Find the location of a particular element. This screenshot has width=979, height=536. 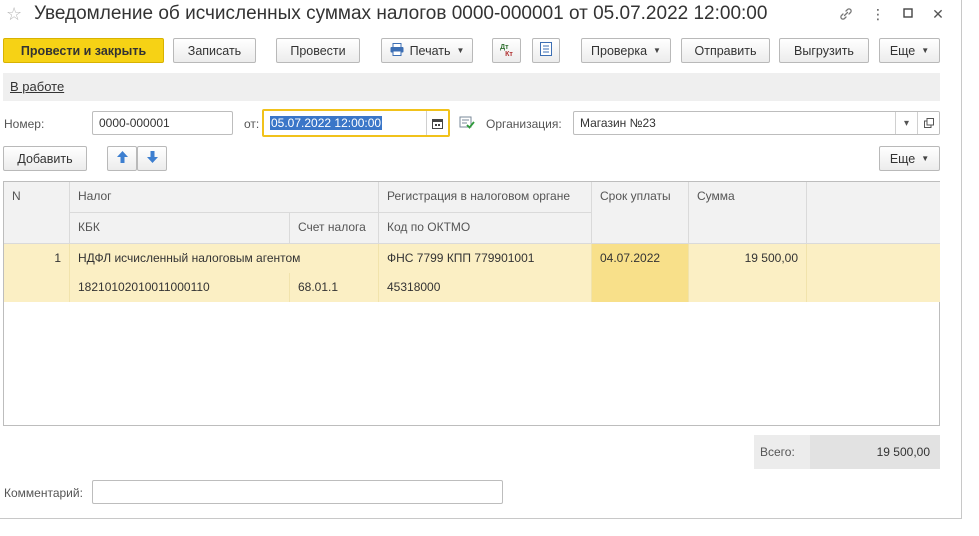

col-header-amount: Сумма is located at coordinates (748, 213).